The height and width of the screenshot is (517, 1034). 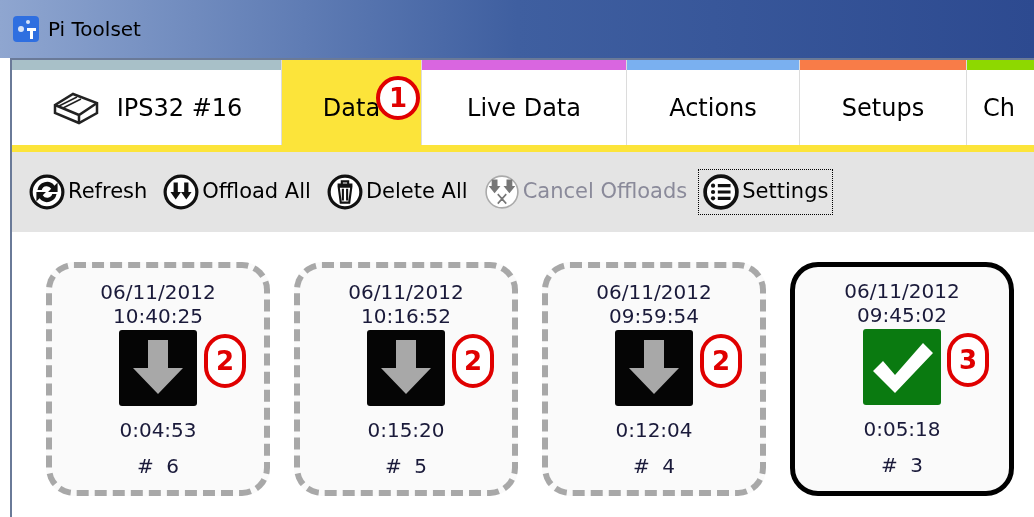 I want to click on record-time: 10:40:25, so click(x=158, y=316).